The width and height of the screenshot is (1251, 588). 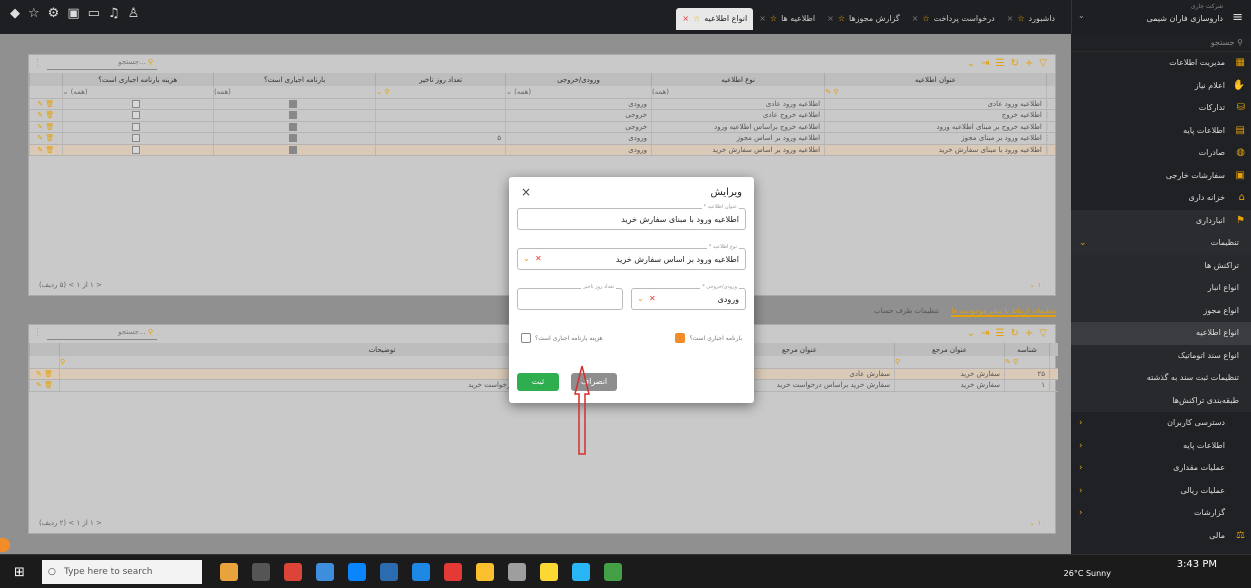 What do you see at coordinates (985, 334) in the screenshot?
I see `export-icon: ⇥` at bounding box center [985, 334].